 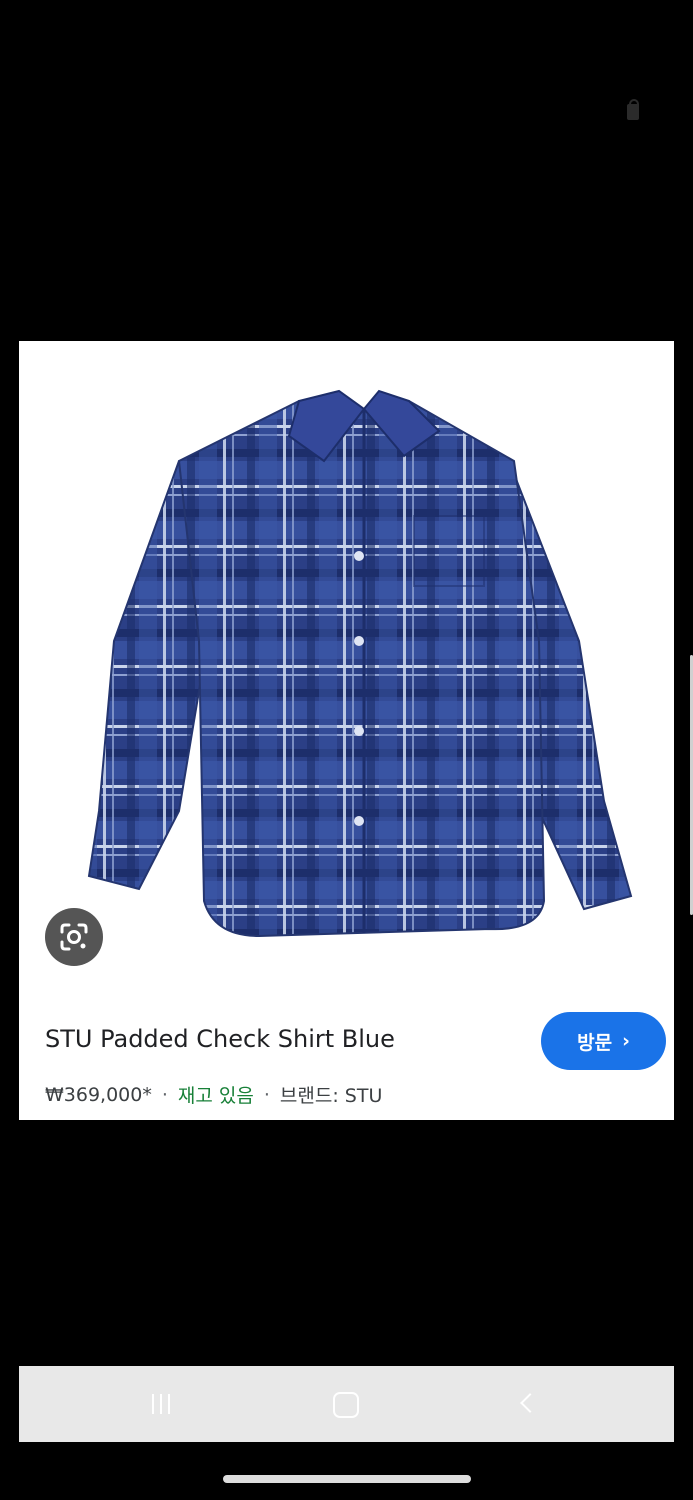 I want to click on chevron-right-icon: ›, so click(x=626, y=1041).